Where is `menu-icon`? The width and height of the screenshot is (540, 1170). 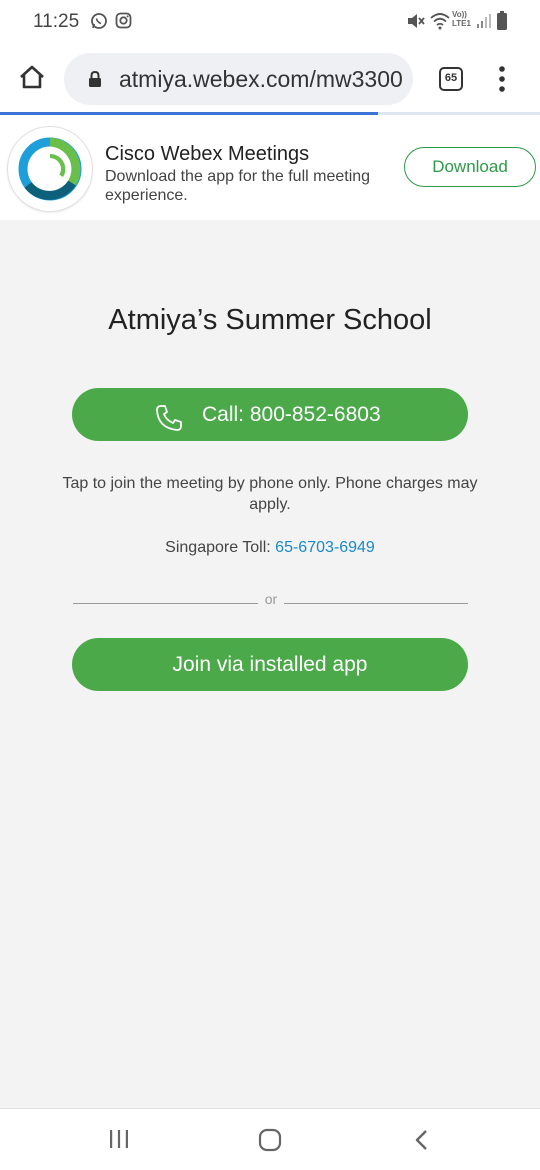
menu-icon is located at coordinates (502, 81).